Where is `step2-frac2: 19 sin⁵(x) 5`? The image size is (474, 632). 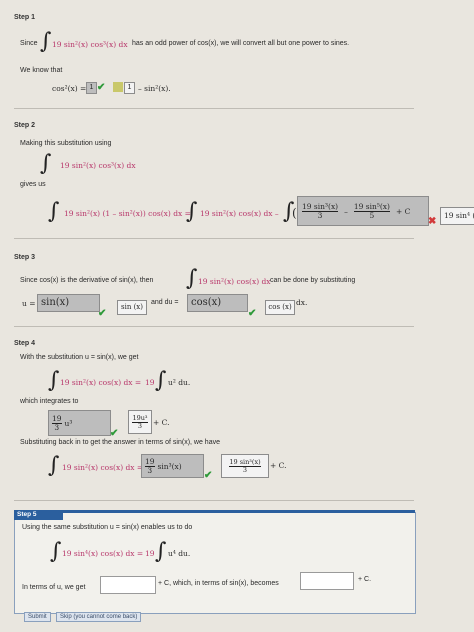 step2-frac2: 19 sin⁵(x) 5 is located at coordinates (371, 211).